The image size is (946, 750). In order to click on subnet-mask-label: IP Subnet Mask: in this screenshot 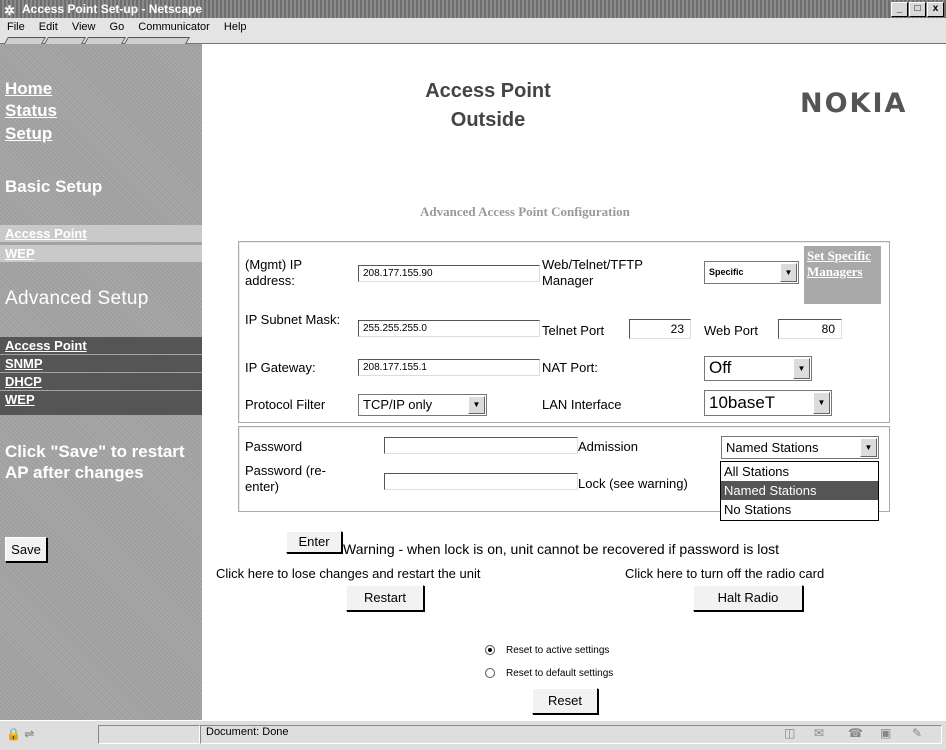, I will do `click(293, 319)`.